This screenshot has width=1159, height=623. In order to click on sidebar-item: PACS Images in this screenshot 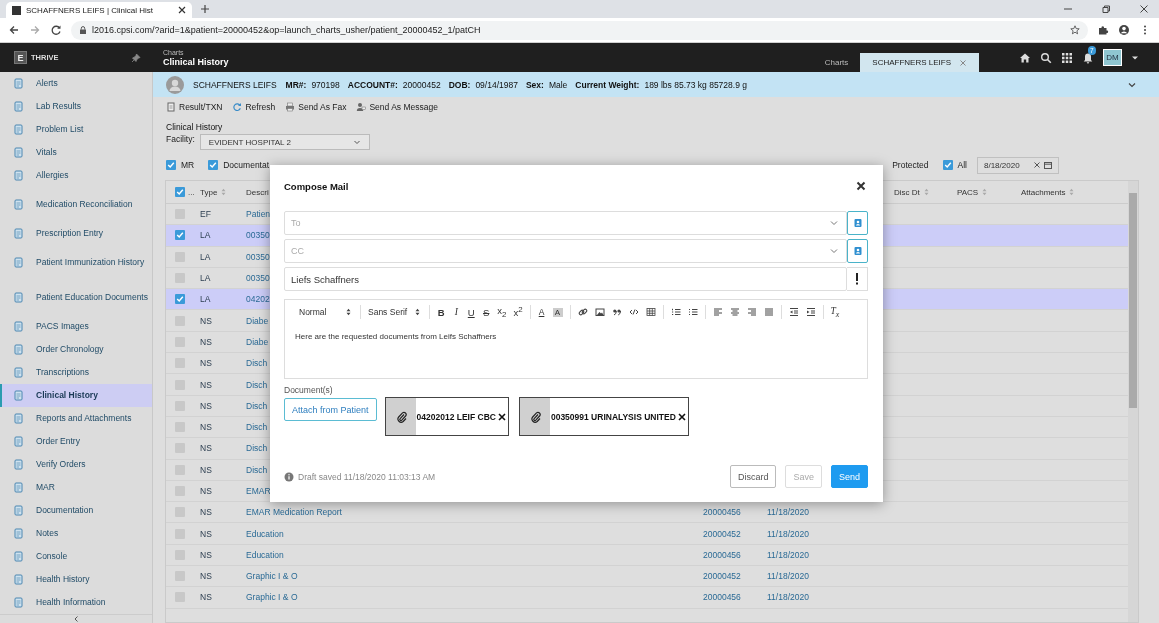, I will do `click(76, 326)`.